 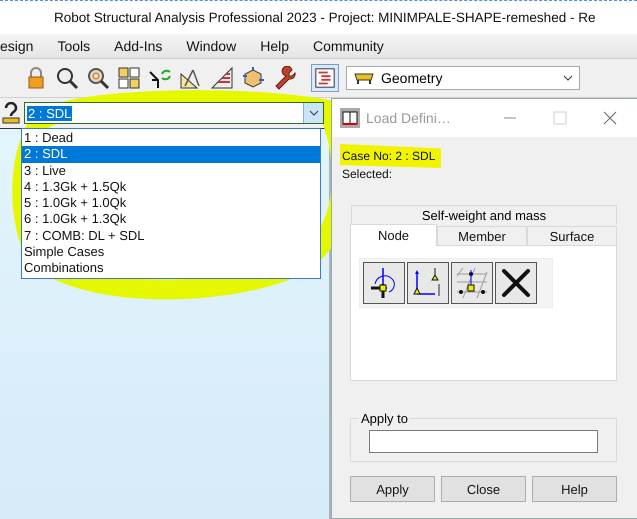 I want to click on target-zoom-icon, so click(x=98, y=78).